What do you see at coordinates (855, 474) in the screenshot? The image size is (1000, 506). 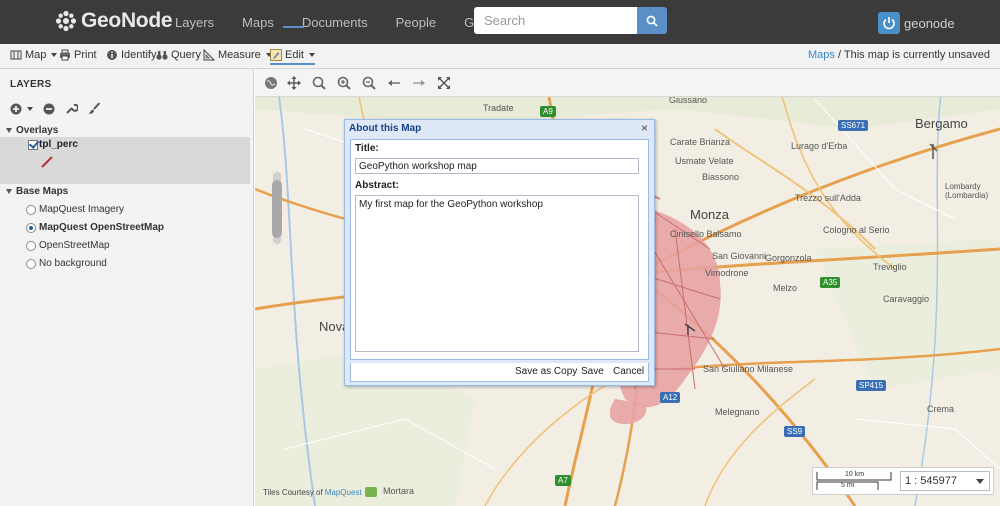 I see `scale-km-label: 10 km` at bounding box center [855, 474].